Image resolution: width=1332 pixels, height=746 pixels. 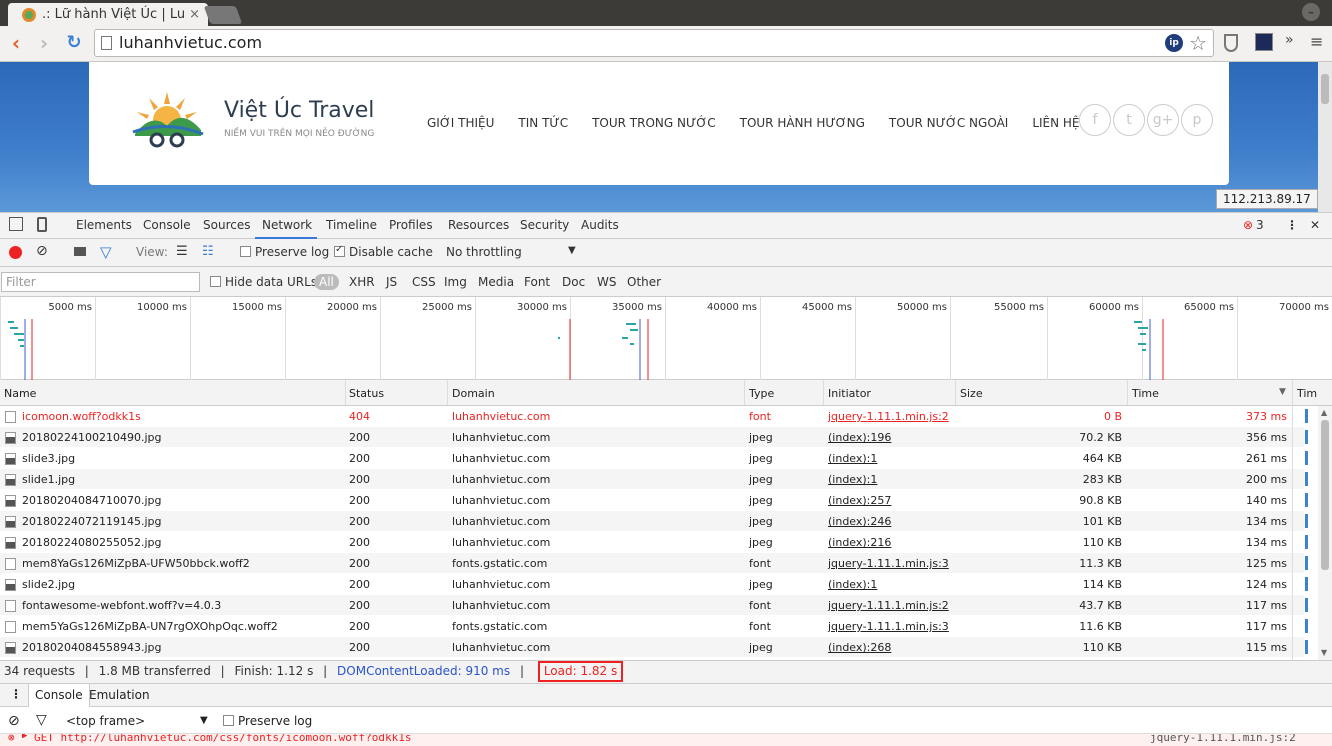 What do you see at coordinates (167, 120) in the screenshot?
I see `site-logo-icon` at bounding box center [167, 120].